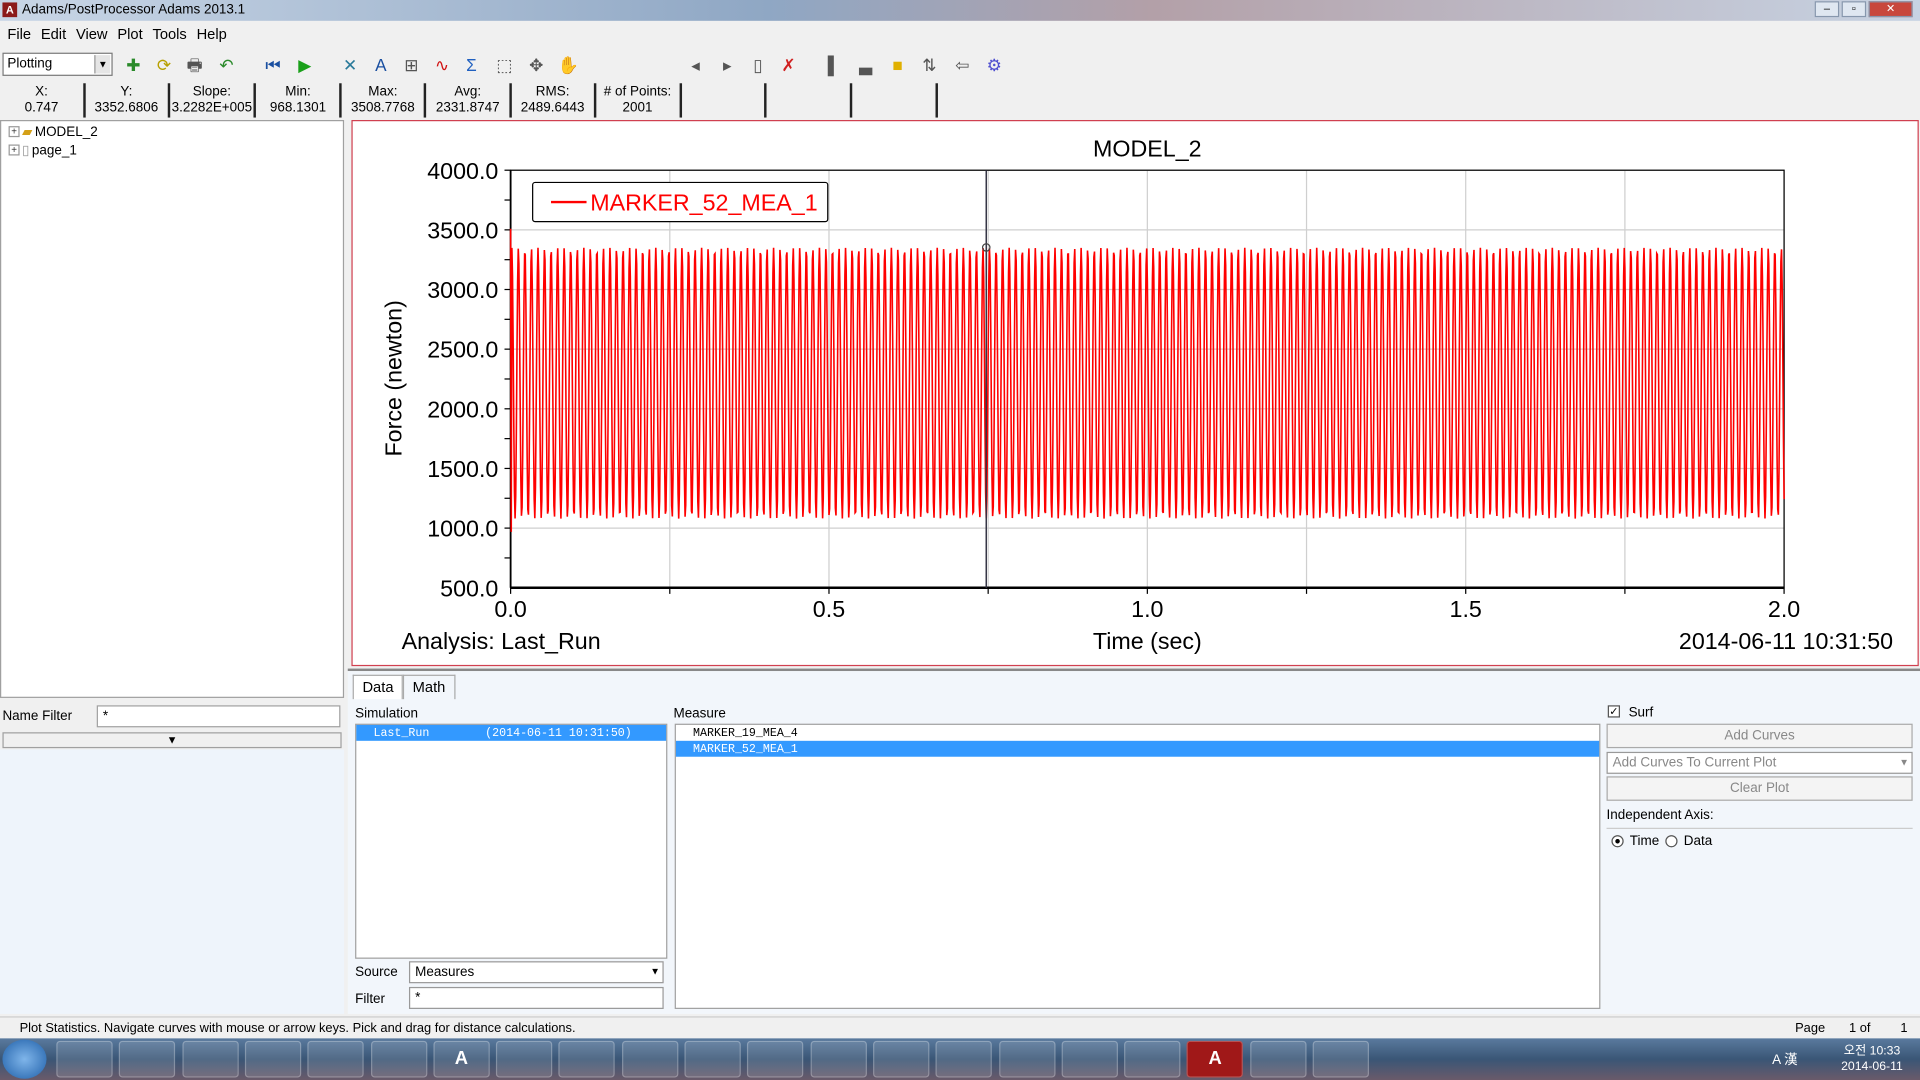  Describe the element at coordinates (1854, 9) in the screenshot. I see `maximize-button: ▫` at that location.